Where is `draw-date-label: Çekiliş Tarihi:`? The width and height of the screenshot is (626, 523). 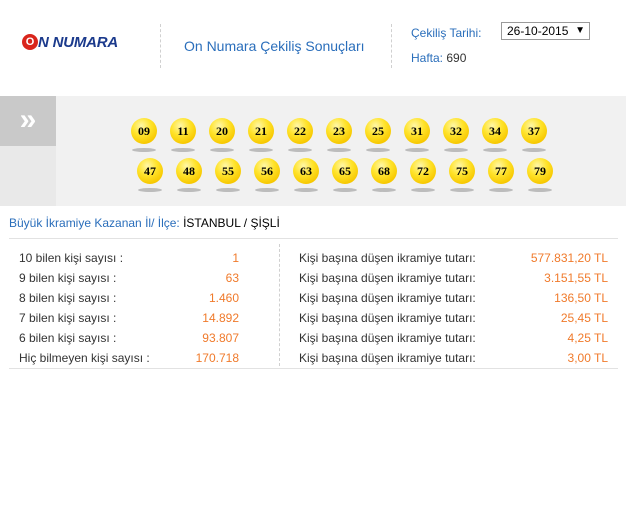 draw-date-label: Çekiliş Tarihi: is located at coordinates (446, 33).